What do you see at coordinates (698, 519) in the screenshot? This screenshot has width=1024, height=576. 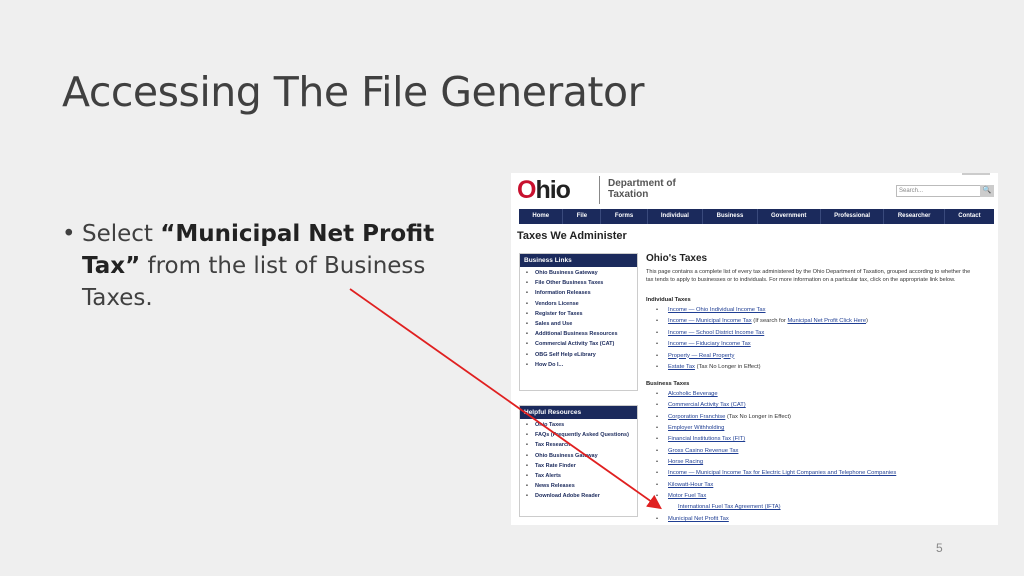 I see `tax-link: Municipal Net Profit Tax` at bounding box center [698, 519].